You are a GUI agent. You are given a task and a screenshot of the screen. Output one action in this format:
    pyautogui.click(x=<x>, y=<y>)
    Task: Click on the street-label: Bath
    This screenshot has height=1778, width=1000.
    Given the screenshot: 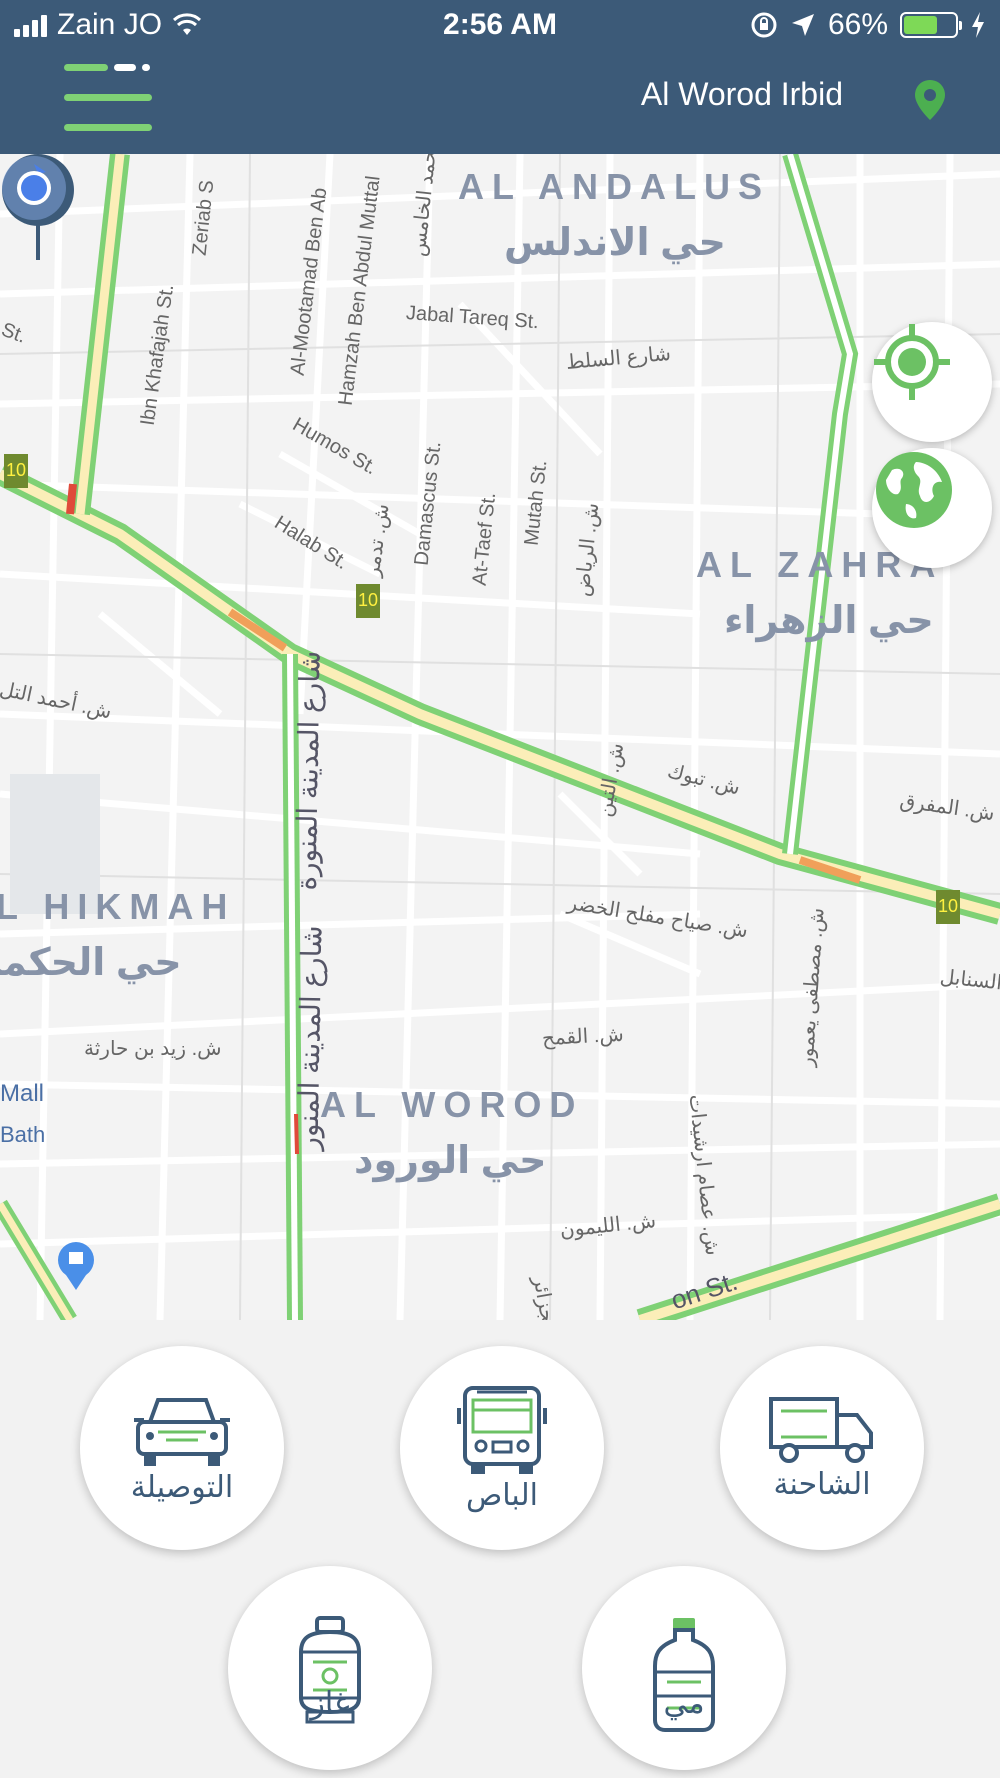 What is the action you would take?
    pyautogui.click(x=23, y=1134)
    